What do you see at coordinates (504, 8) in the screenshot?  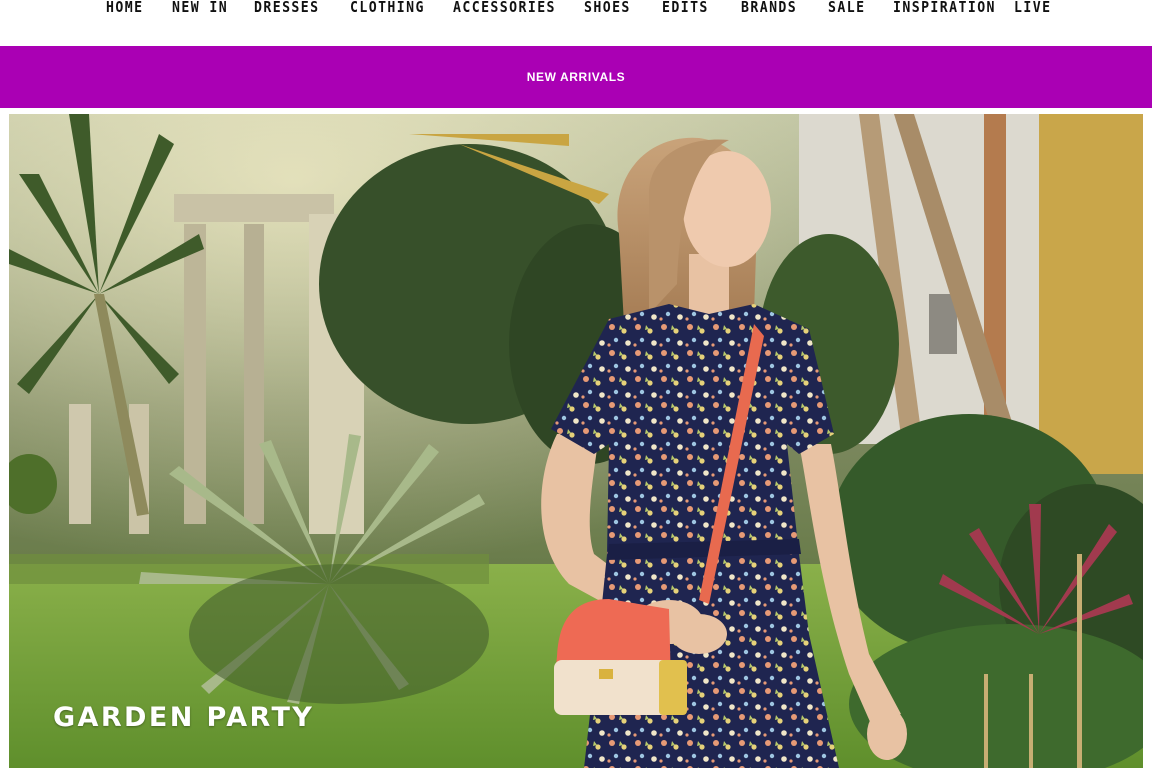 I see `nav-accessories: ACCESSORIES` at bounding box center [504, 8].